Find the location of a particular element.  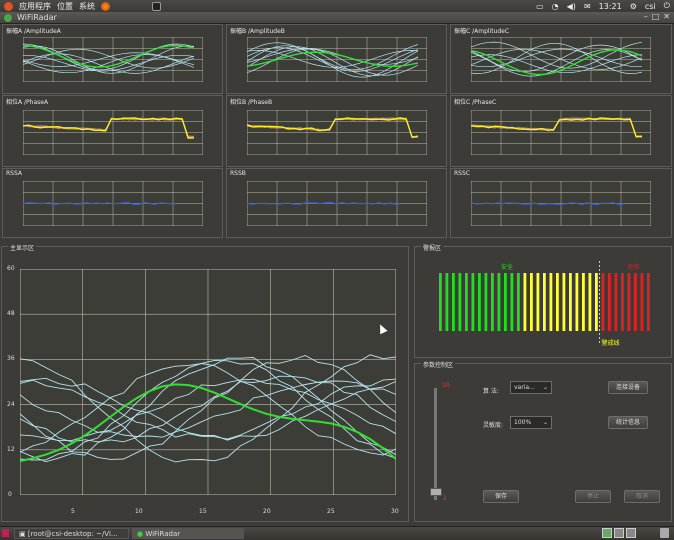

user-name: csi is located at coordinates (650, 6).